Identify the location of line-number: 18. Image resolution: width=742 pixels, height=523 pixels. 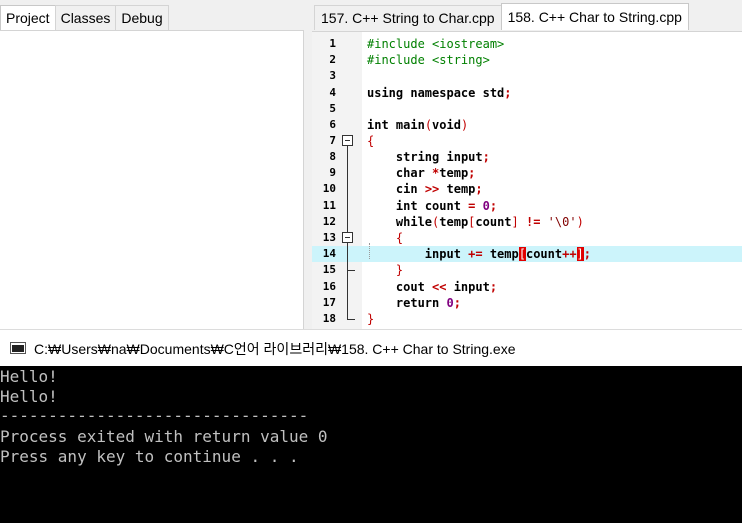
(329, 318).